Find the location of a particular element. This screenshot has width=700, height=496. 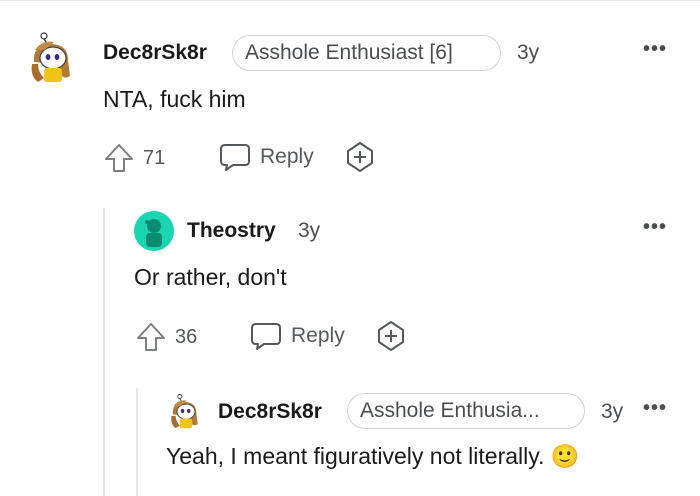

flair-text: Asshole Enthusiast [6] is located at coordinates (349, 52).